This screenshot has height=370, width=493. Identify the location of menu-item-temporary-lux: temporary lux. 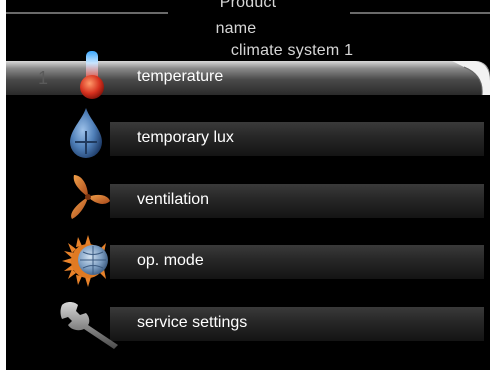
(248, 133).